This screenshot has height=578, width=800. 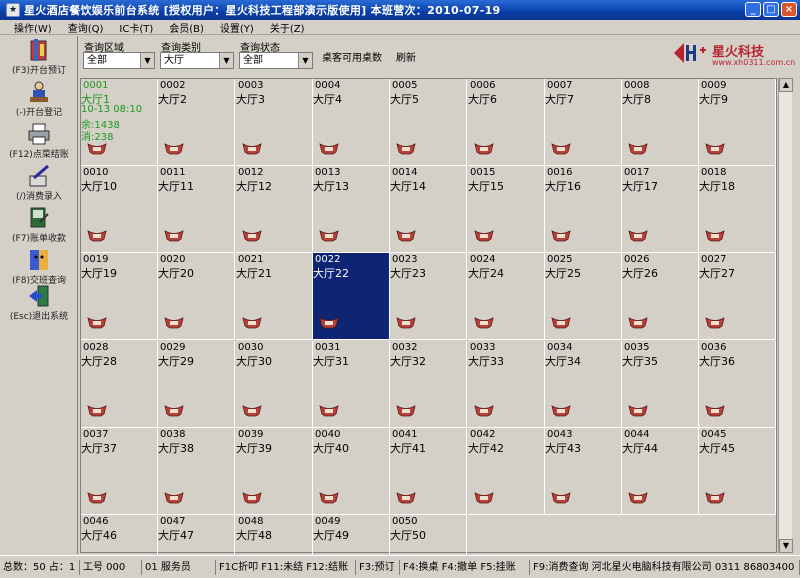 What do you see at coordinates (428, 384) in the screenshot?
I see `table-cell: 0032 大厅32` at bounding box center [428, 384].